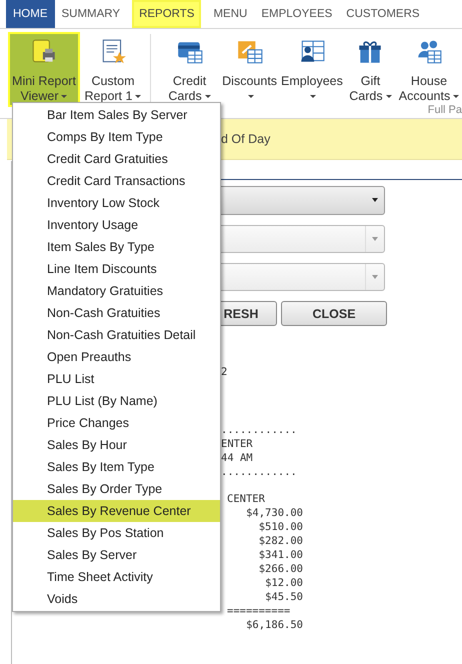 The width and height of the screenshot is (462, 664). I want to click on ribbon-button: House Accounts, so click(429, 69).